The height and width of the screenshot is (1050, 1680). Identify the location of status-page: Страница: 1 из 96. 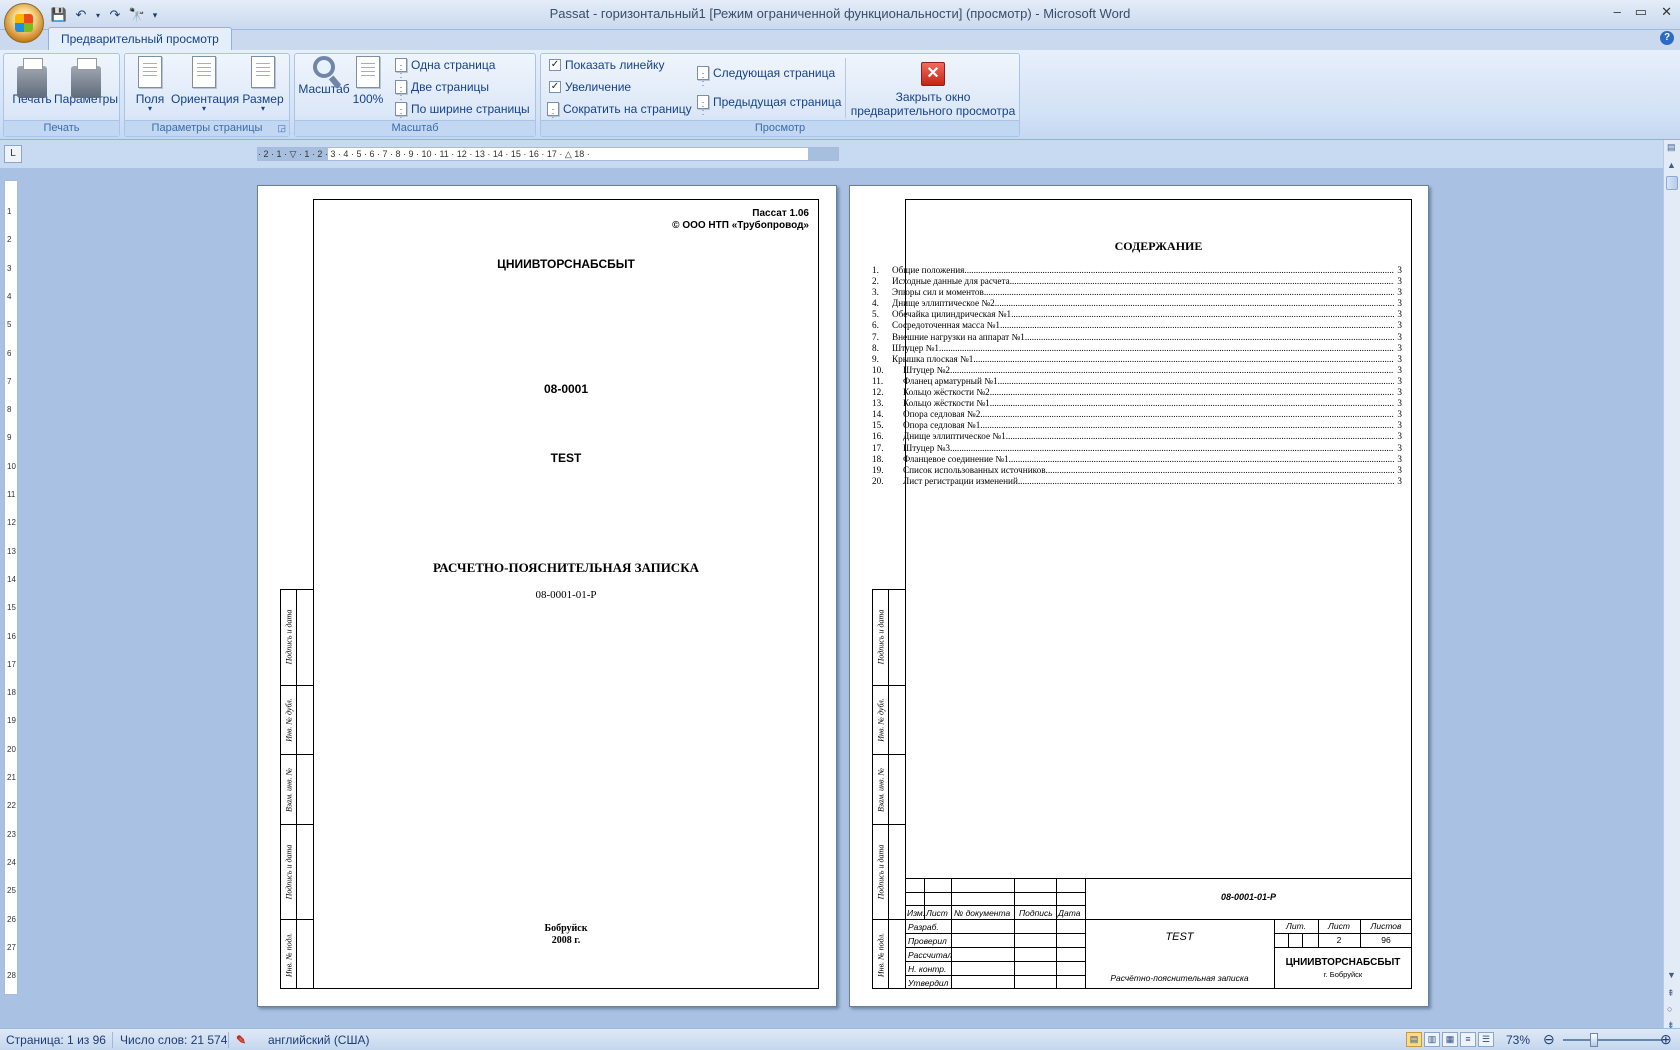
(56, 1040).